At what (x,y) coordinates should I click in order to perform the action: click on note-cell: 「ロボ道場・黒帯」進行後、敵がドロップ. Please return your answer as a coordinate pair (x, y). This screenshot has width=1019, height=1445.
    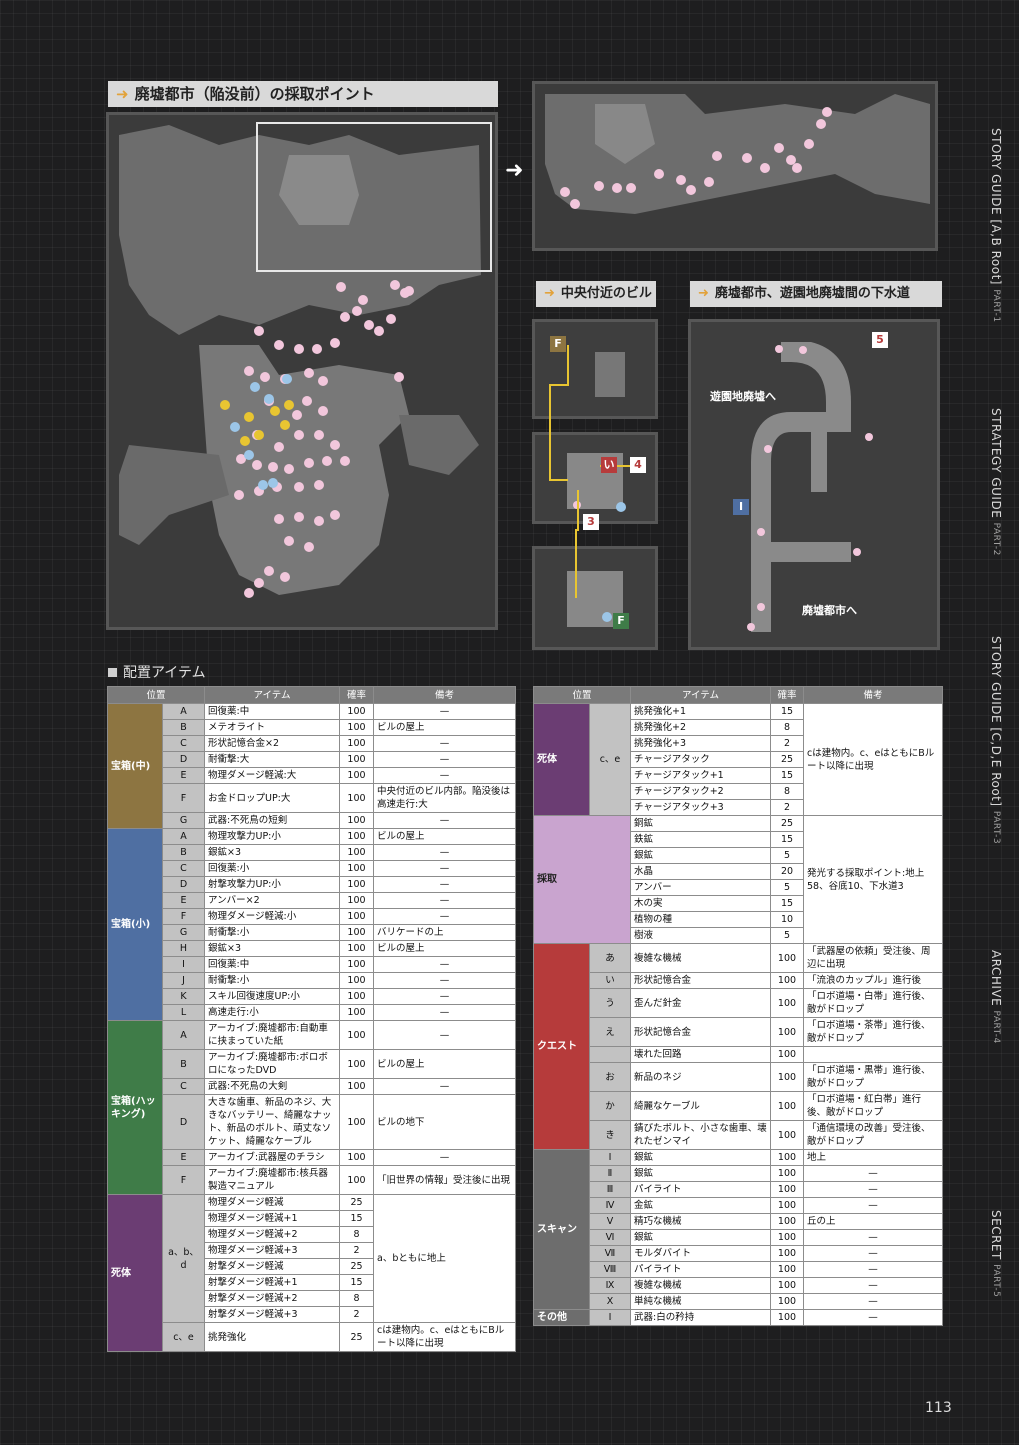
    Looking at the image, I should click on (873, 1077).